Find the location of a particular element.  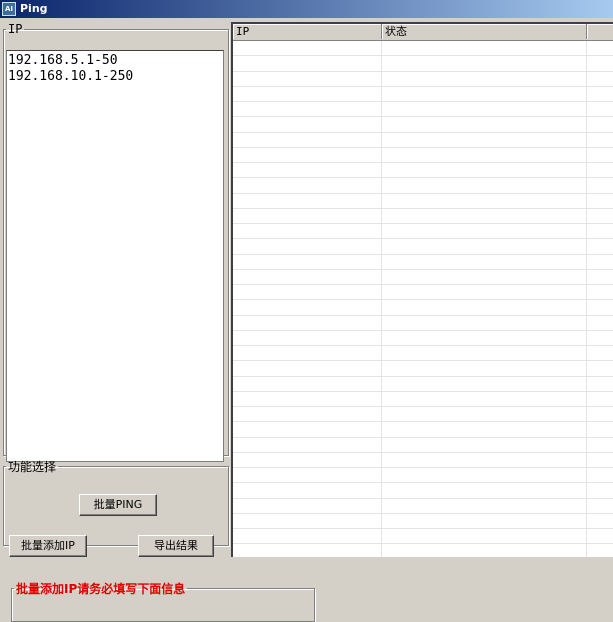

function-group: 功能选择 批量PING 批量添加IP 导出结果 is located at coordinates (116, 507).